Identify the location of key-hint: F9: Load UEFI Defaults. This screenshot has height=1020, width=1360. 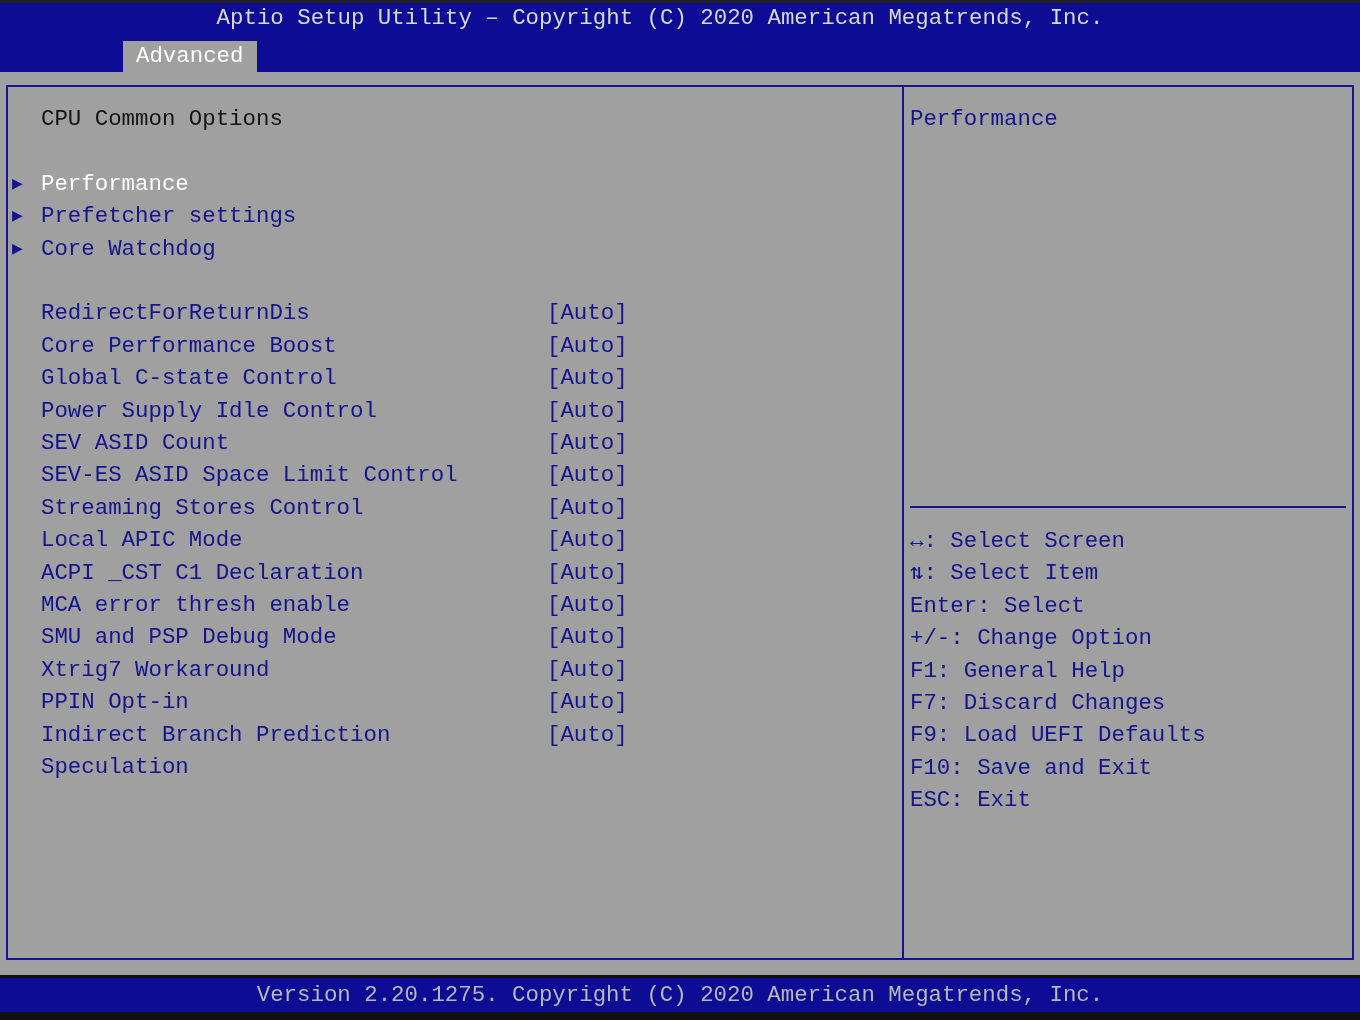
(1058, 736).